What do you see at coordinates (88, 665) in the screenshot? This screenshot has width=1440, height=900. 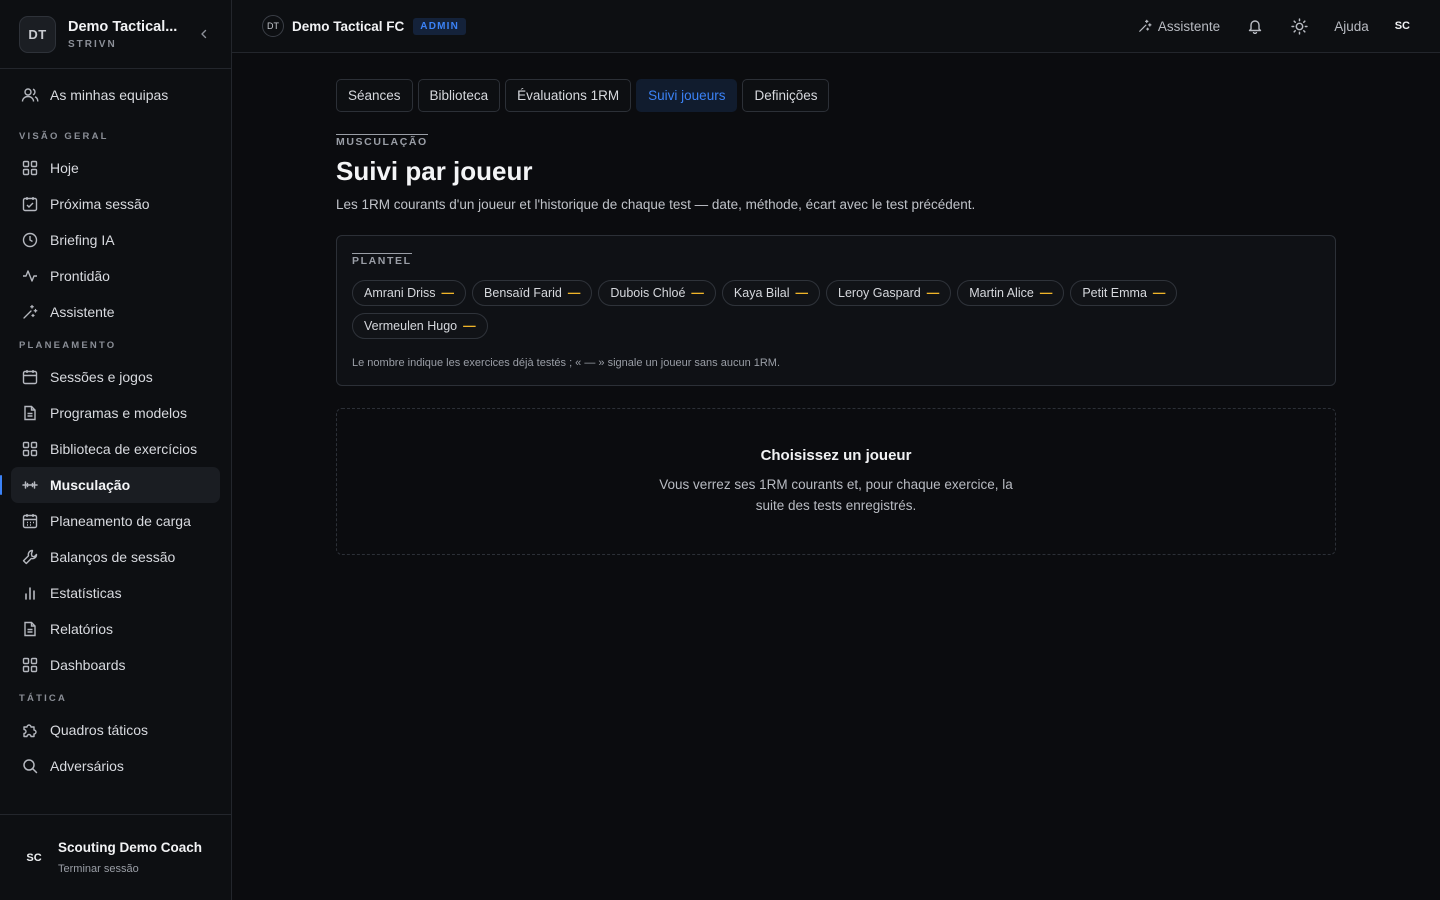 I see `sidebar-item-label: Dashboards` at bounding box center [88, 665].